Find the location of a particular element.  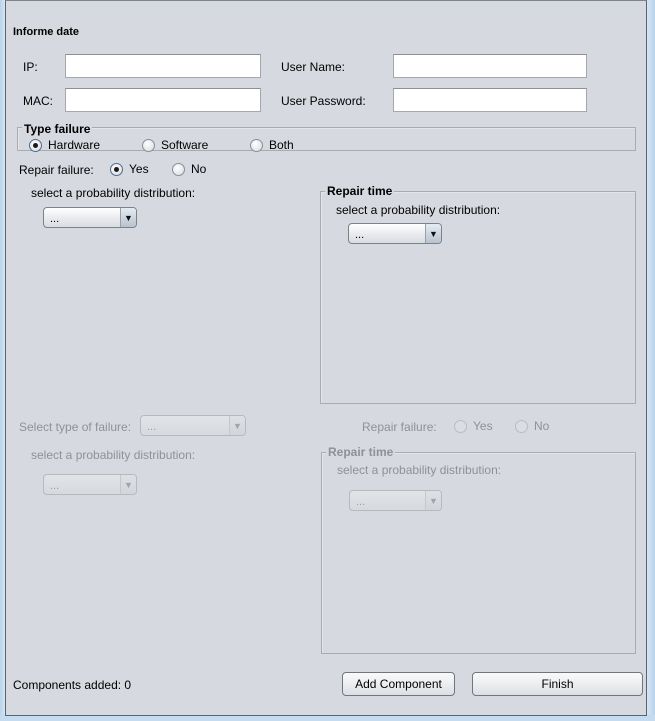

ip-input is located at coordinates (163, 66).